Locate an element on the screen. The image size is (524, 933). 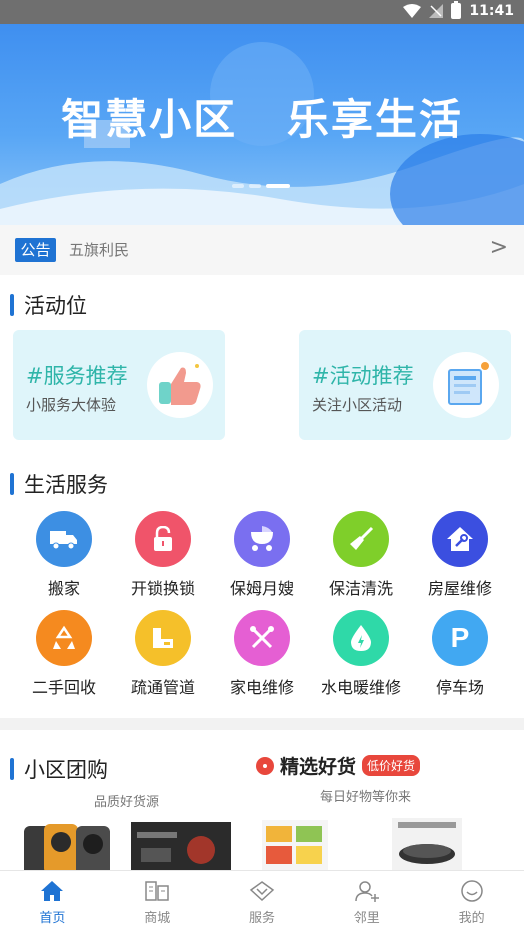
tab-label: 邻里 is located at coordinates (366, 918).